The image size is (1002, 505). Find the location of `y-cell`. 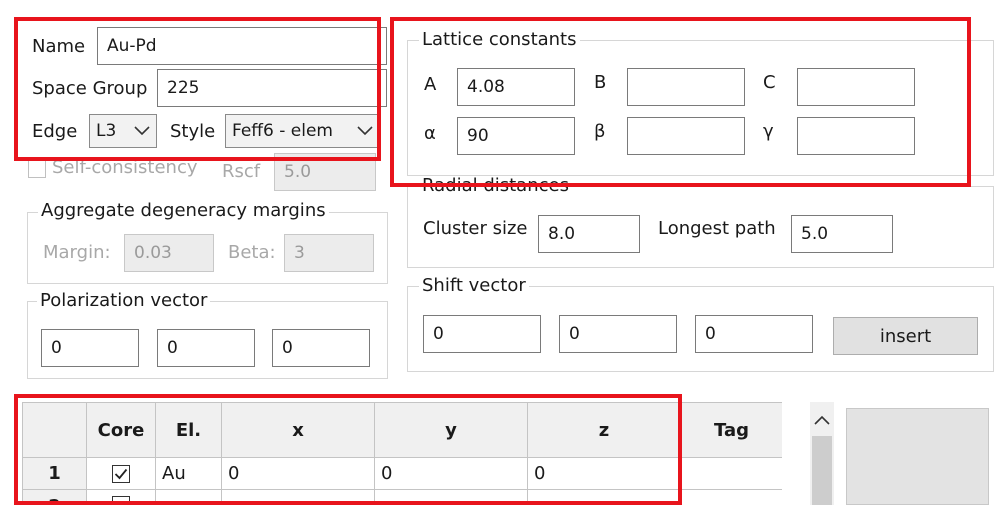

y-cell is located at coordinates (451, 497).